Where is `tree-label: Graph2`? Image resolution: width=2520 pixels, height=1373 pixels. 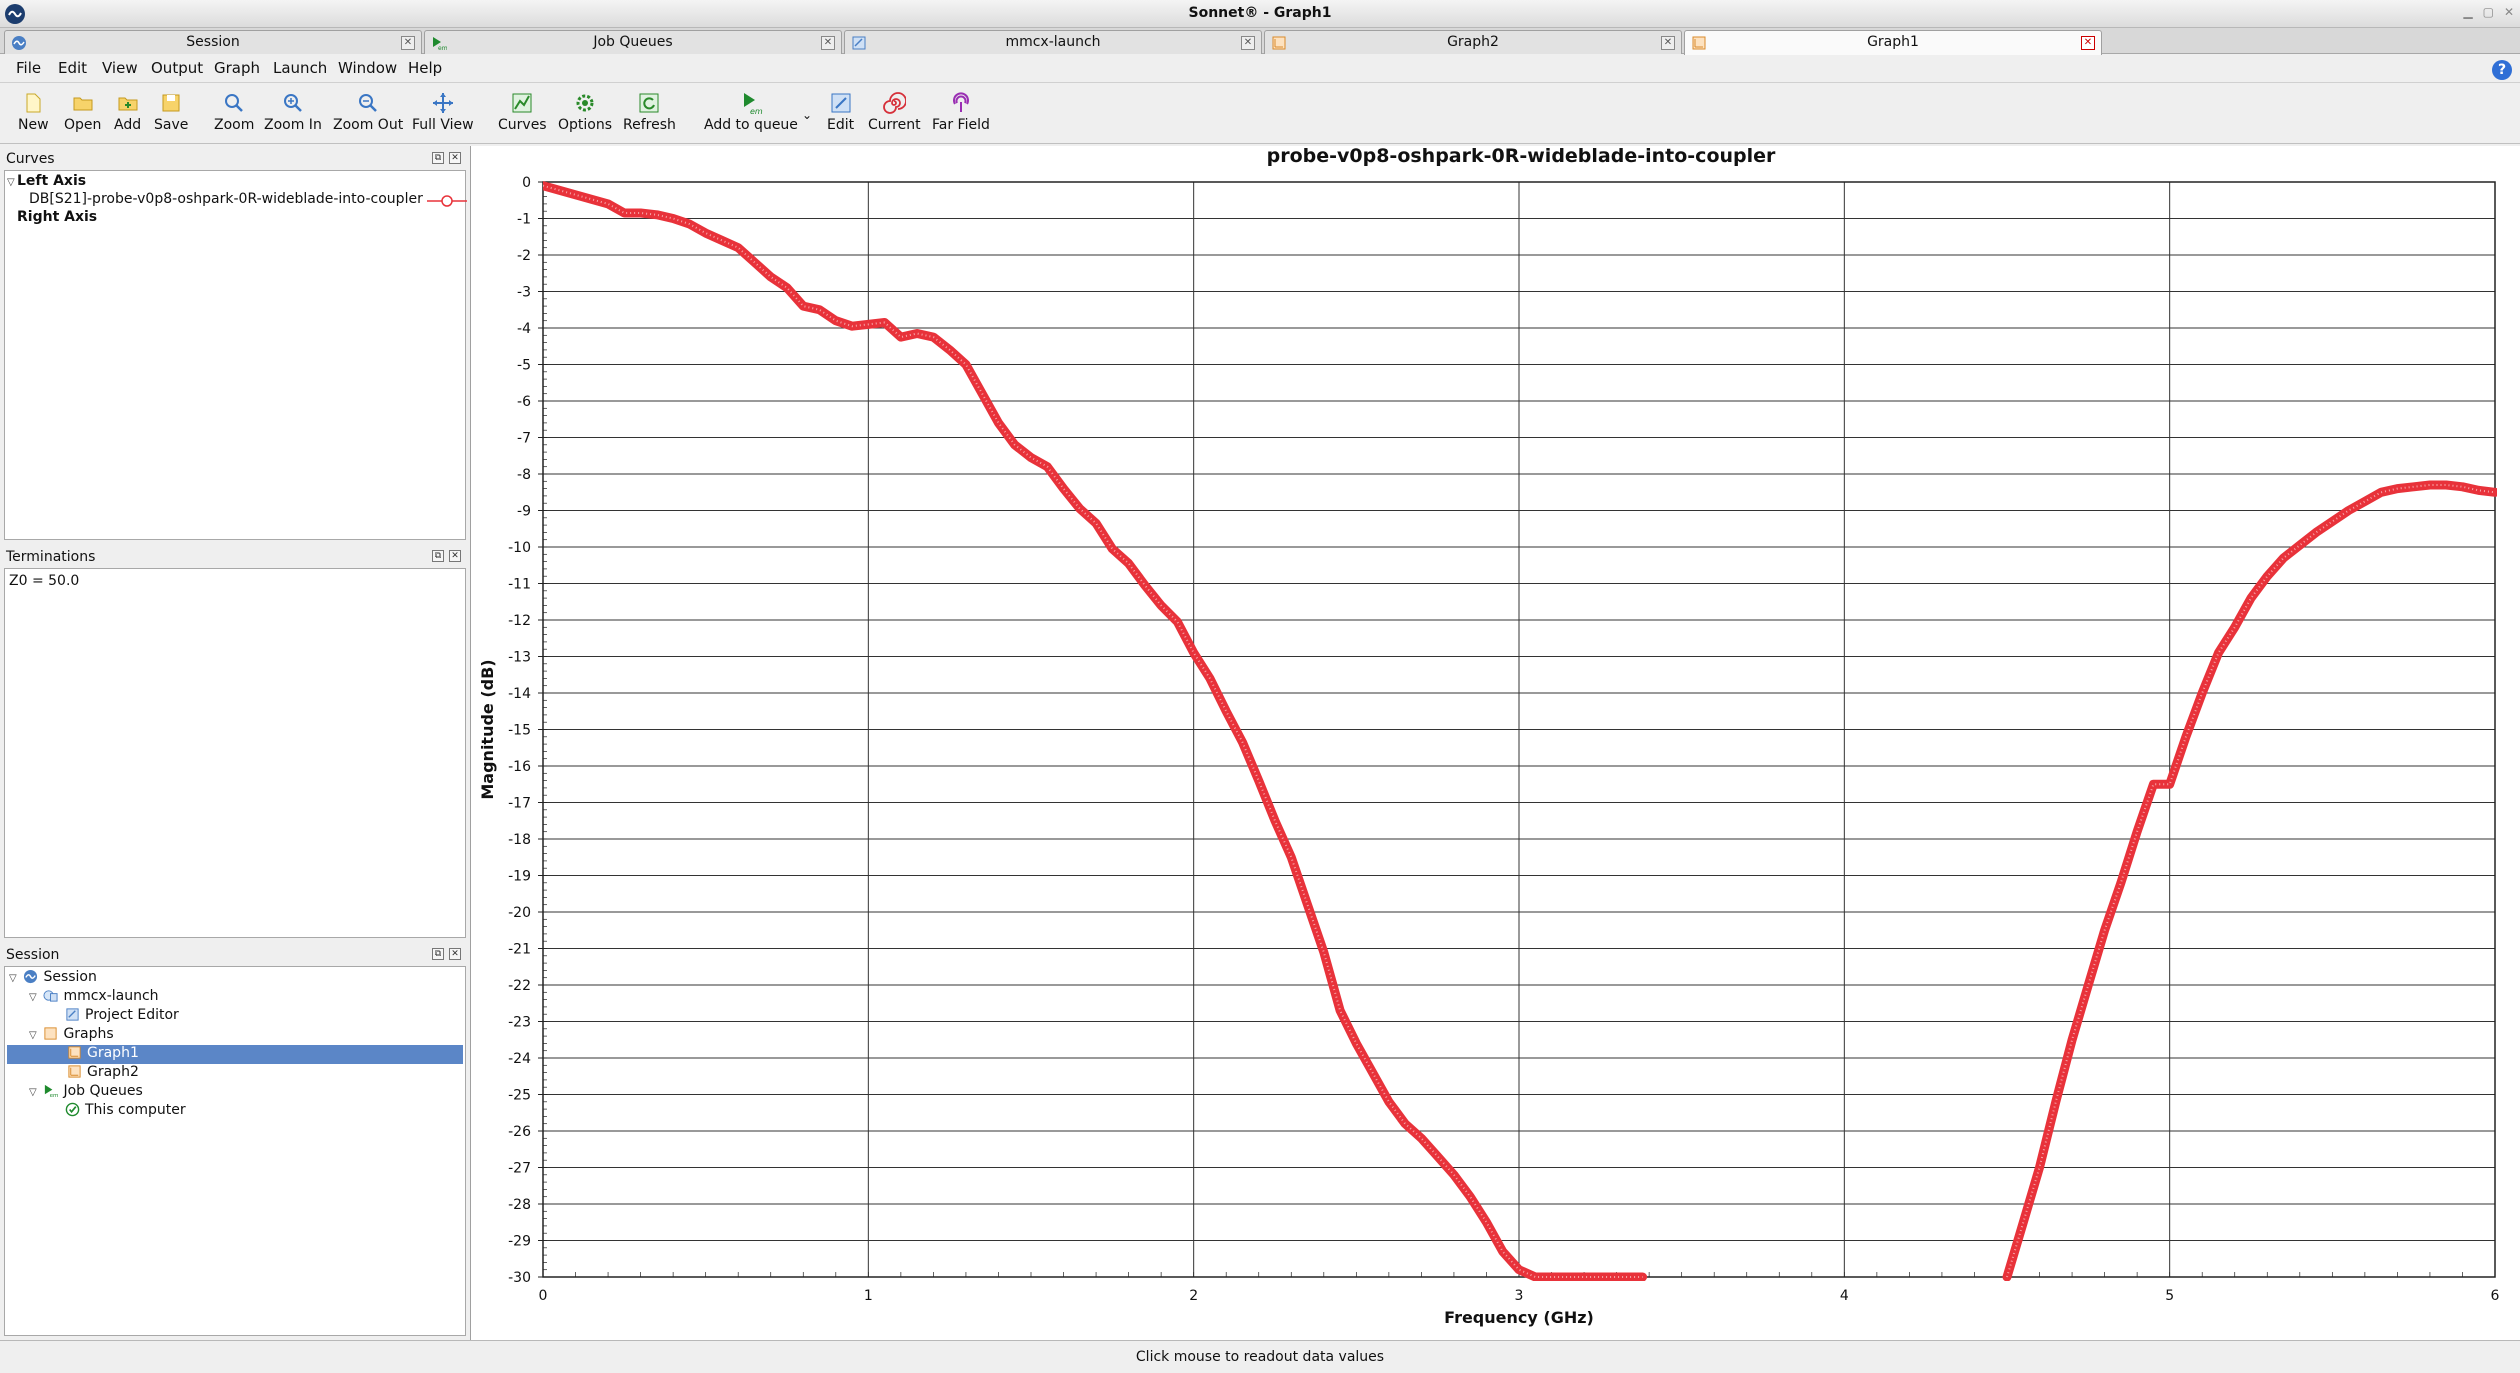 tree-label: Graph2 is located at coordinates (113, 1072).